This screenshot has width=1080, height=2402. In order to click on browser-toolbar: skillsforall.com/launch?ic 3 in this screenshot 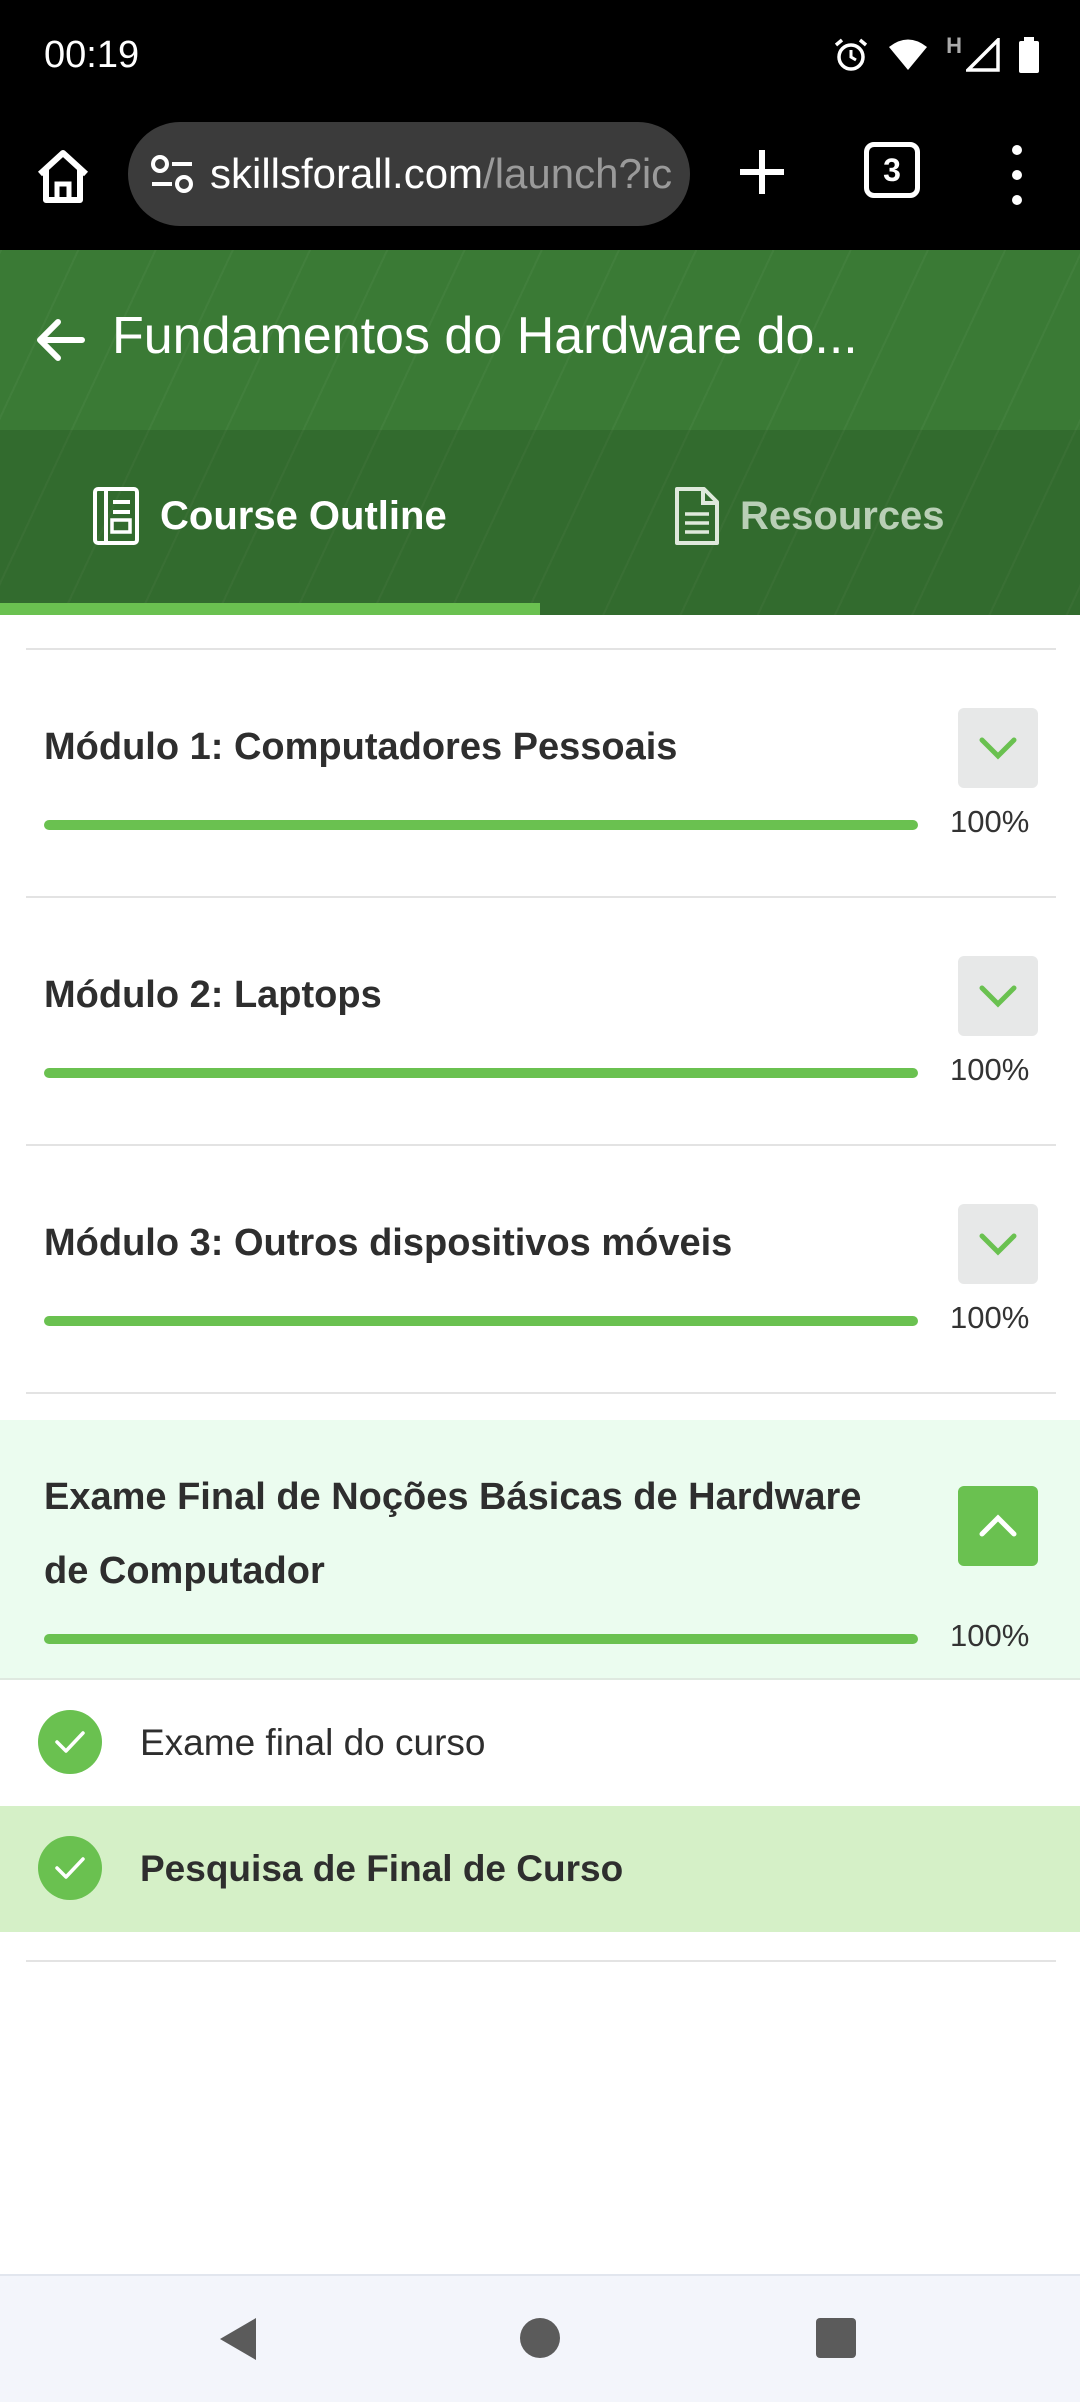, I will do `click(540, 184)`.